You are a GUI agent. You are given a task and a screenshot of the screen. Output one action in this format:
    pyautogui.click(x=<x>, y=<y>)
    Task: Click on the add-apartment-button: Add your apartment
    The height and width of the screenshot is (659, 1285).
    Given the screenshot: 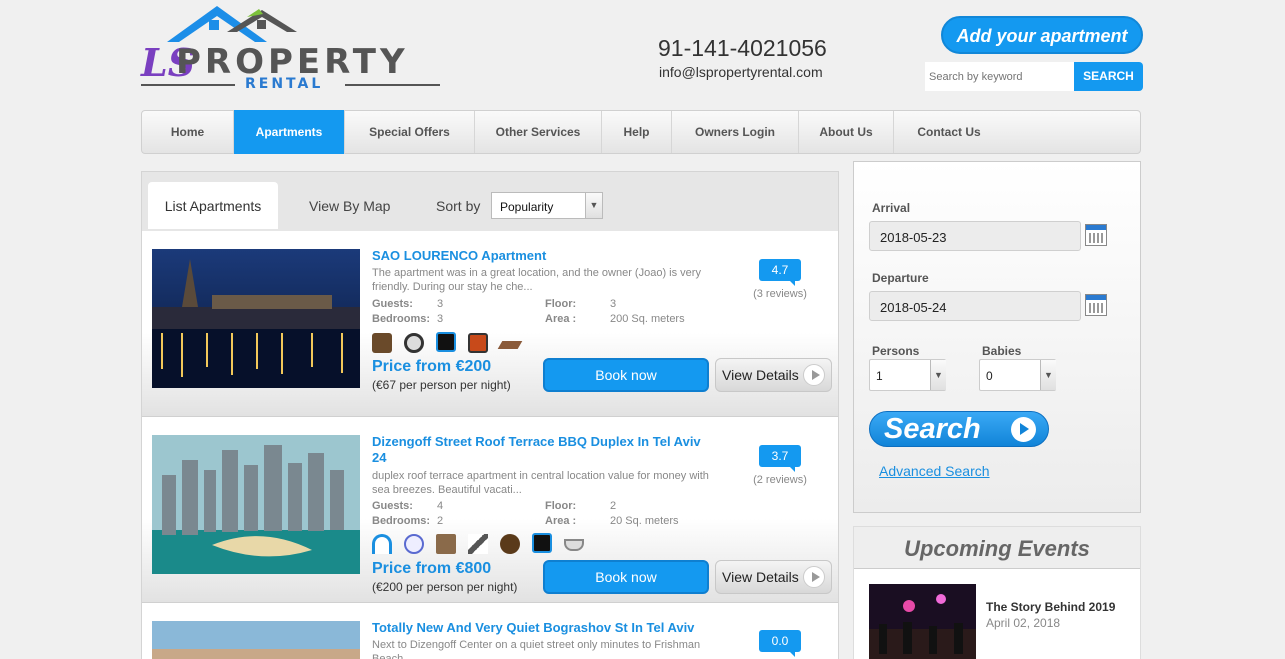 What is the action you would take?
    pyautogui.click(x=1042, y=35)
    